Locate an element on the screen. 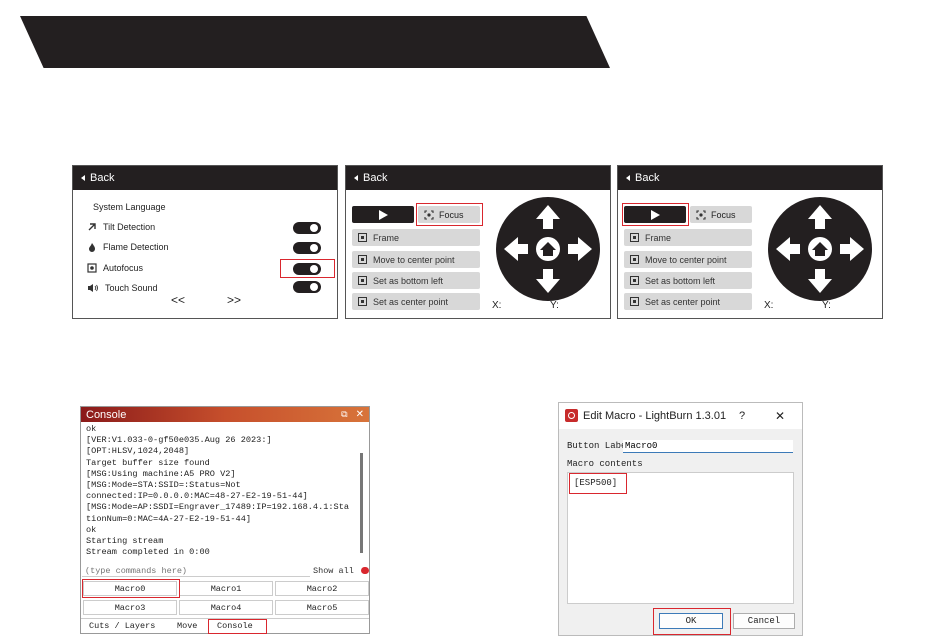 The height and width of the screenshot is (640, 950). setting-row-touch-sound: Touch Sound is located at coordinates (122, 288).